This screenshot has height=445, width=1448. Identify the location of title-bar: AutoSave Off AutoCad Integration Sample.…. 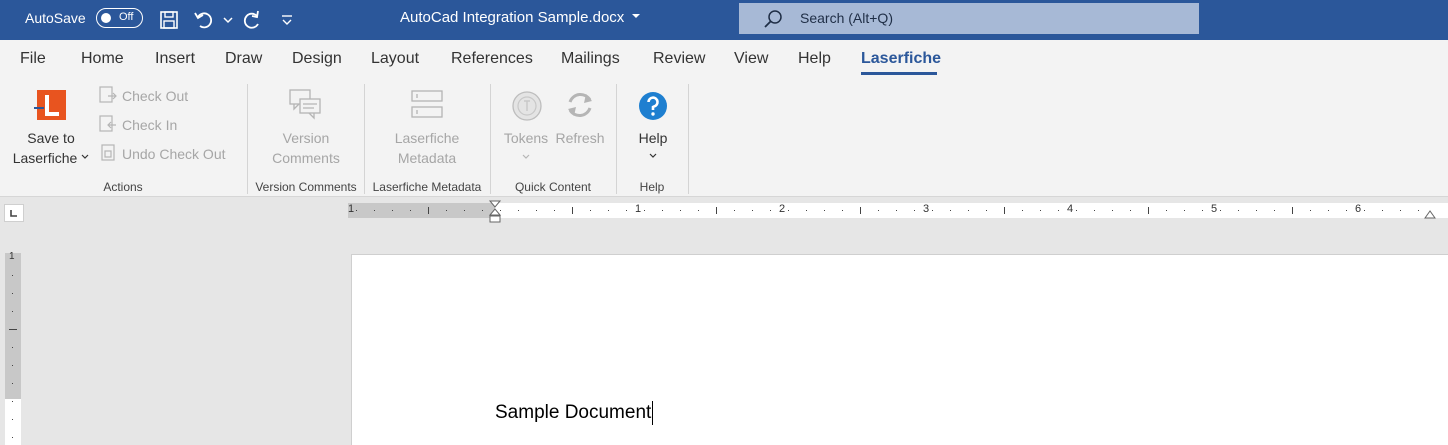
(724, 20).